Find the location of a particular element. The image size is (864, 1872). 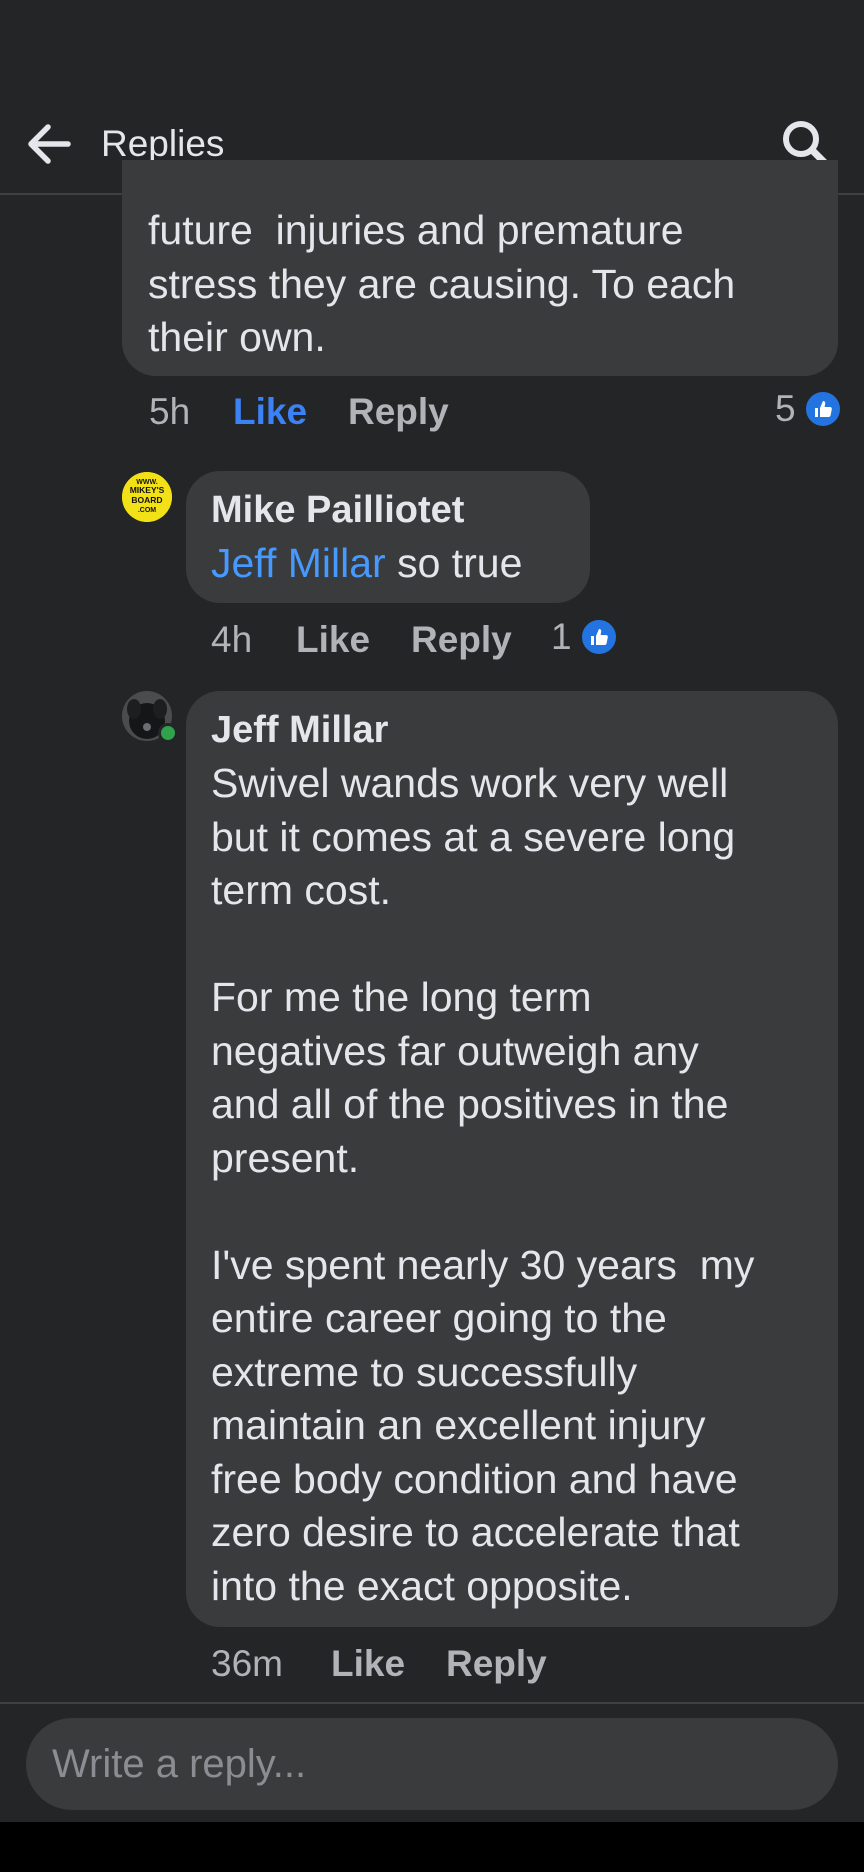

comment-body: Jeff Millar so true is located at coordinates (389, 564).